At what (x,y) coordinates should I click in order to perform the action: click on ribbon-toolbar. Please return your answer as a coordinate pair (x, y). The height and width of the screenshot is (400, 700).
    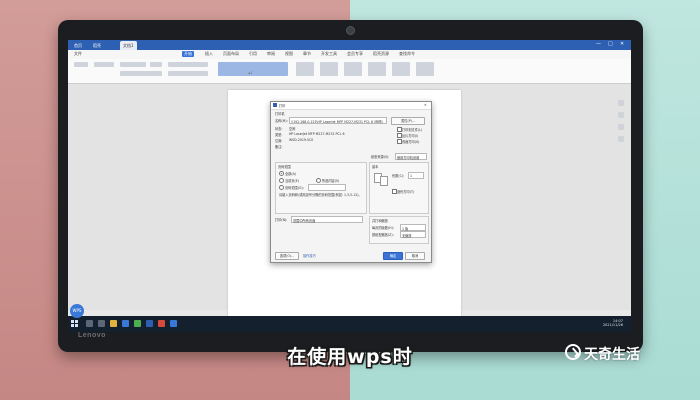
    Looking at the image, I should click on (349, 71).